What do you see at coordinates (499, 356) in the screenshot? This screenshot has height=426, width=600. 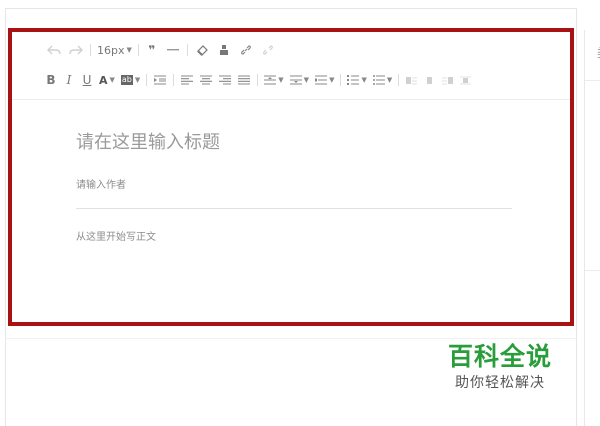 I see `watermark-brand: 百科全说` at bounding box center [499, 356].